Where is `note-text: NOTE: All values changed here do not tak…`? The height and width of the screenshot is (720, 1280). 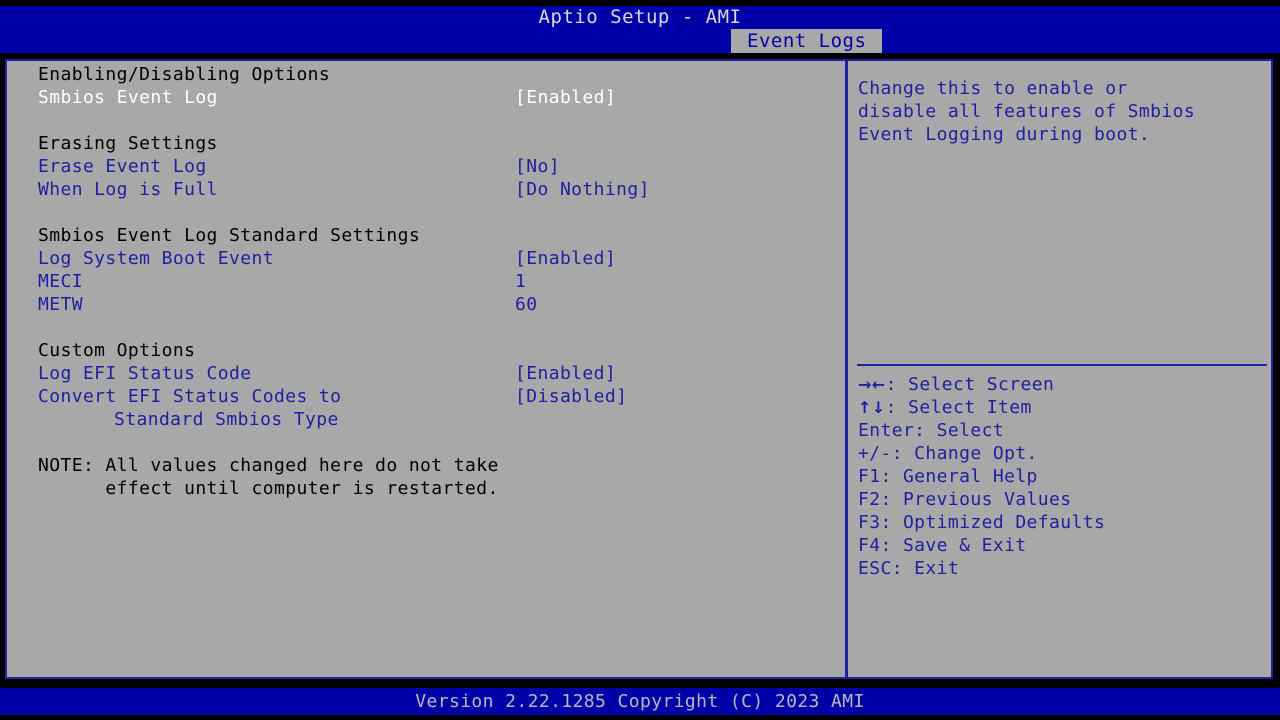 note-text: NOTE: All values changed here do not tak… is located at coordinates (268, 465).